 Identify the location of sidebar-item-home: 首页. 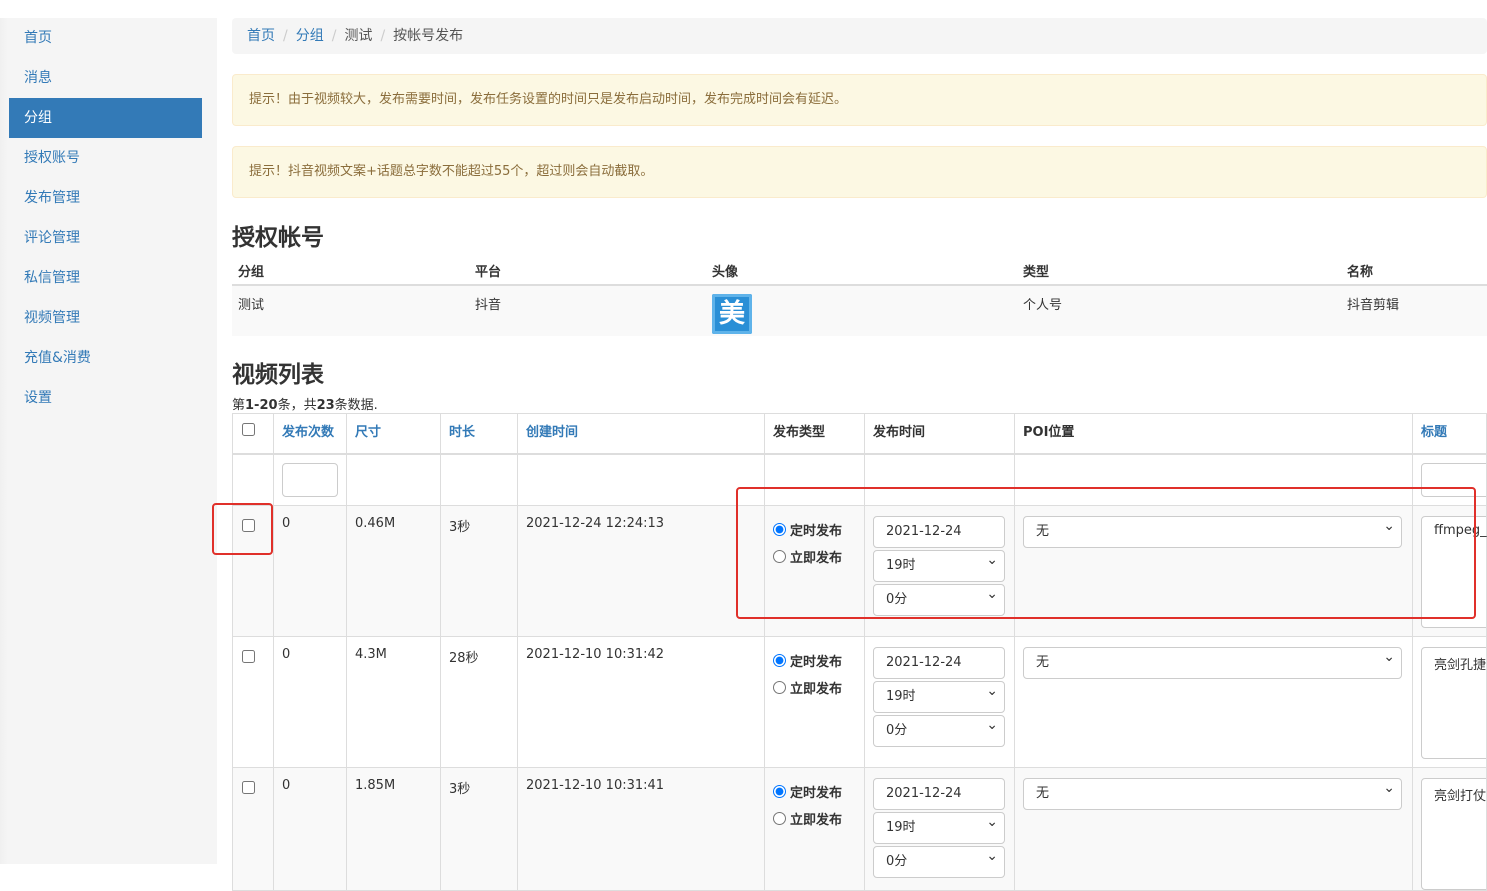
(105, 38).